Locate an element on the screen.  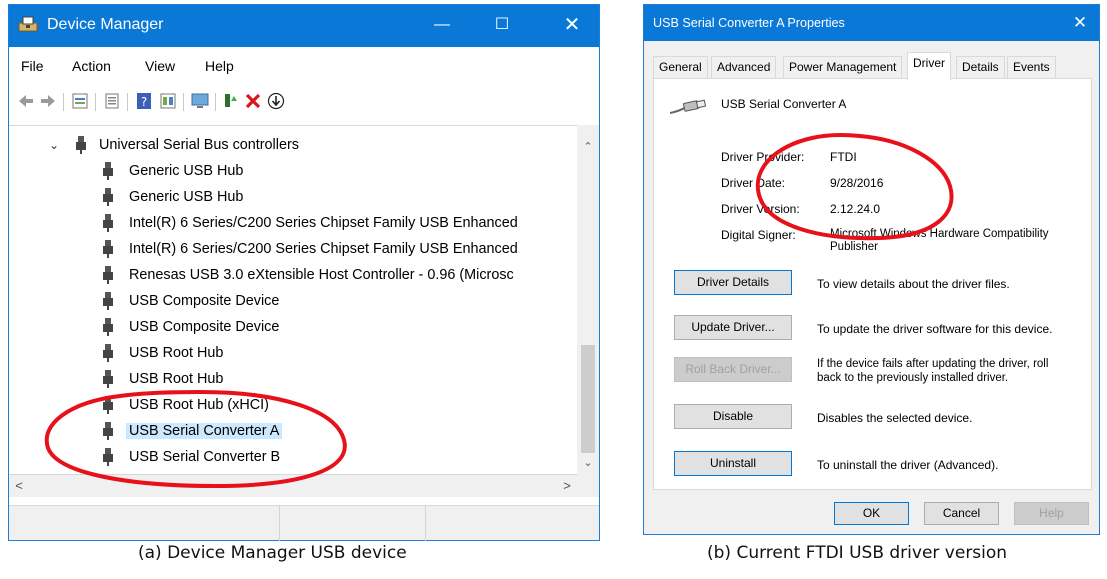
driver-details-description: To view details about the driver files. is located at coordinates (913, 284).